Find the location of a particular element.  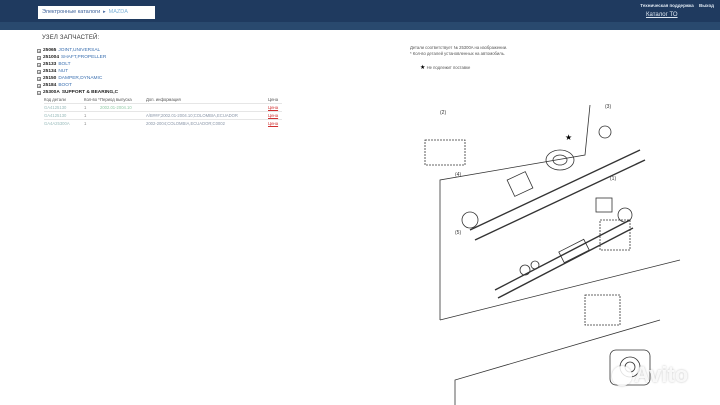

tree-item-selected: −25300A SUPPORT & BEARING,C is located at coordinates (77, 92).